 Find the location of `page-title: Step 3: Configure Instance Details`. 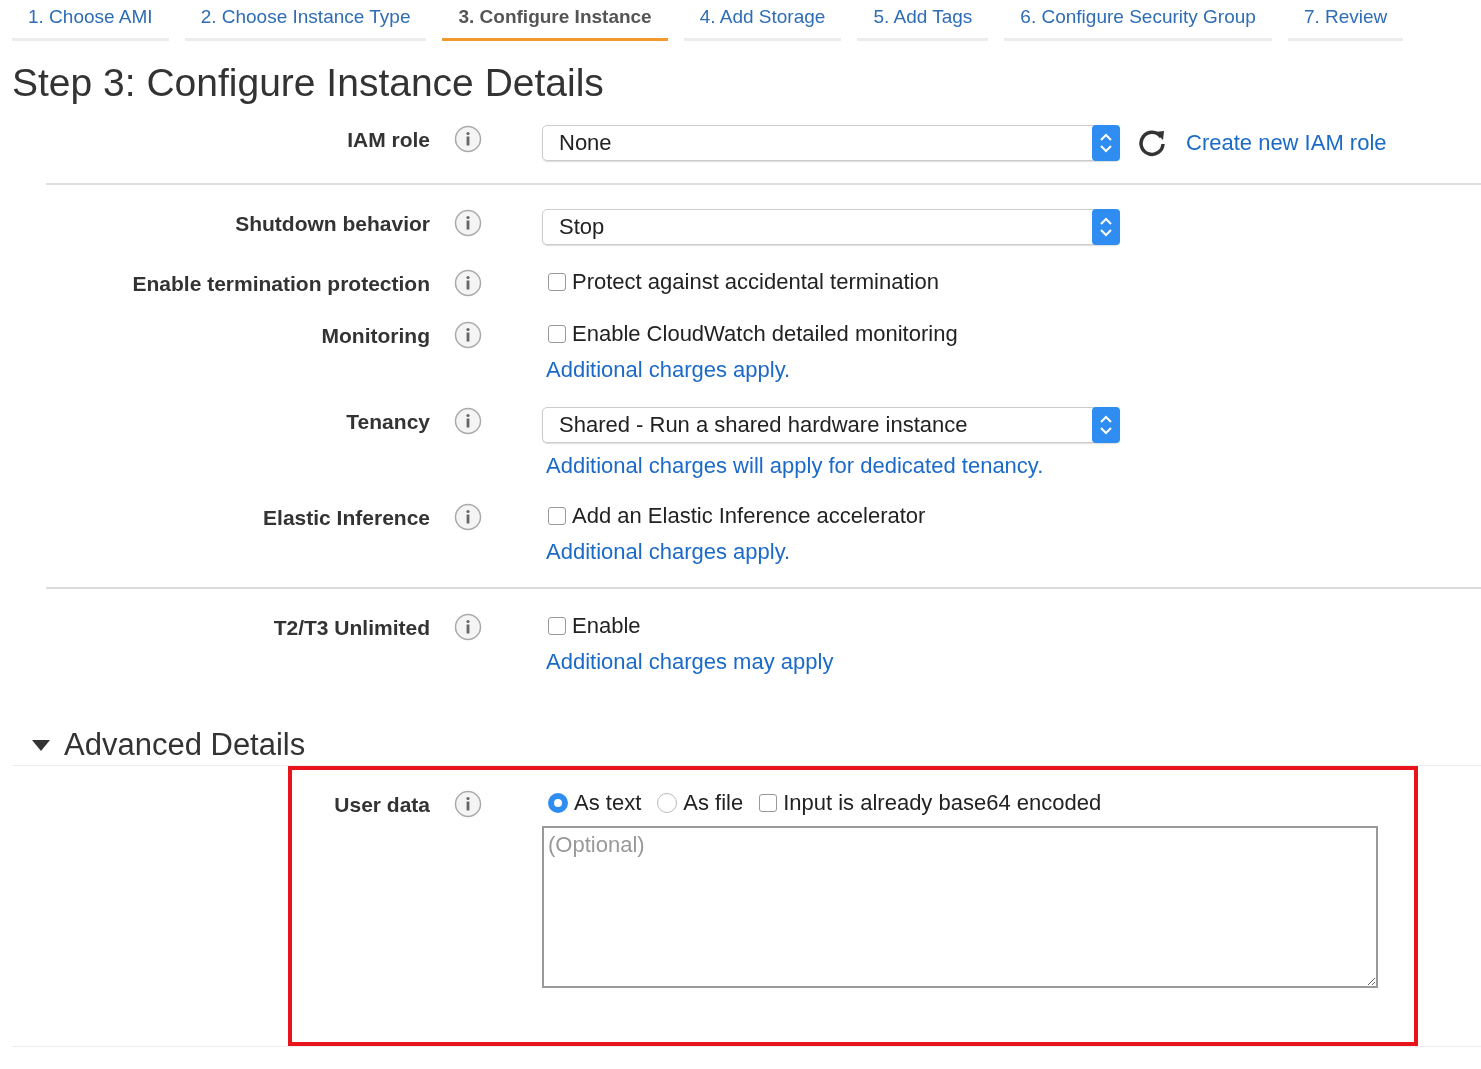

page-title: Step 3: Configure Instance Details is located at coordinates (308, 83).